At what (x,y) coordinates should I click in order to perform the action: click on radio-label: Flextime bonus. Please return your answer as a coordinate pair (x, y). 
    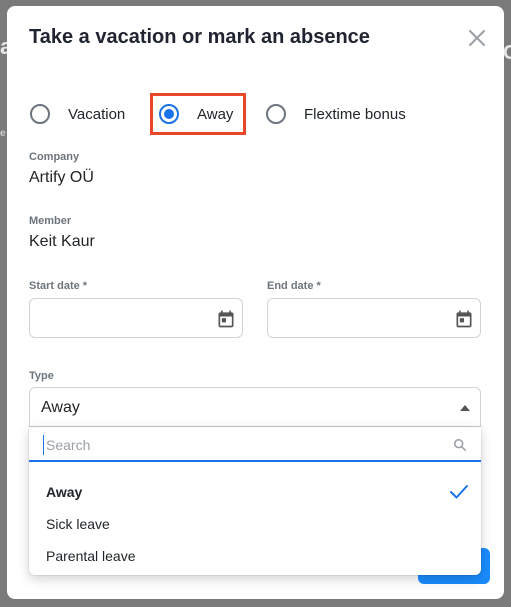
    Looking at the image, I should click on (355, 114).